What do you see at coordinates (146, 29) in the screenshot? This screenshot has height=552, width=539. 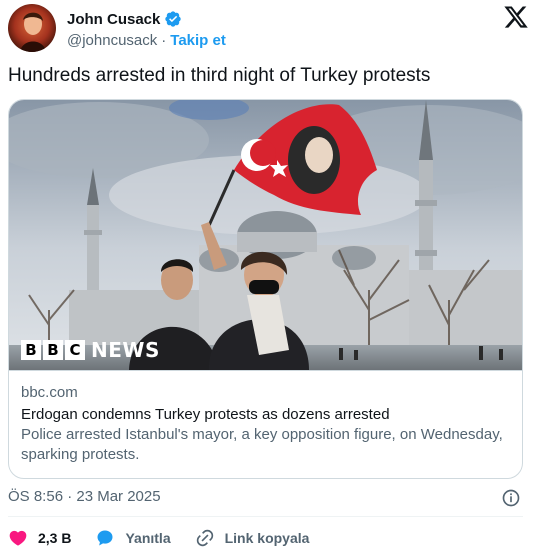 I see `author-info: John Cusack @johncusack · Takip et` at bounding box center [146, 29].